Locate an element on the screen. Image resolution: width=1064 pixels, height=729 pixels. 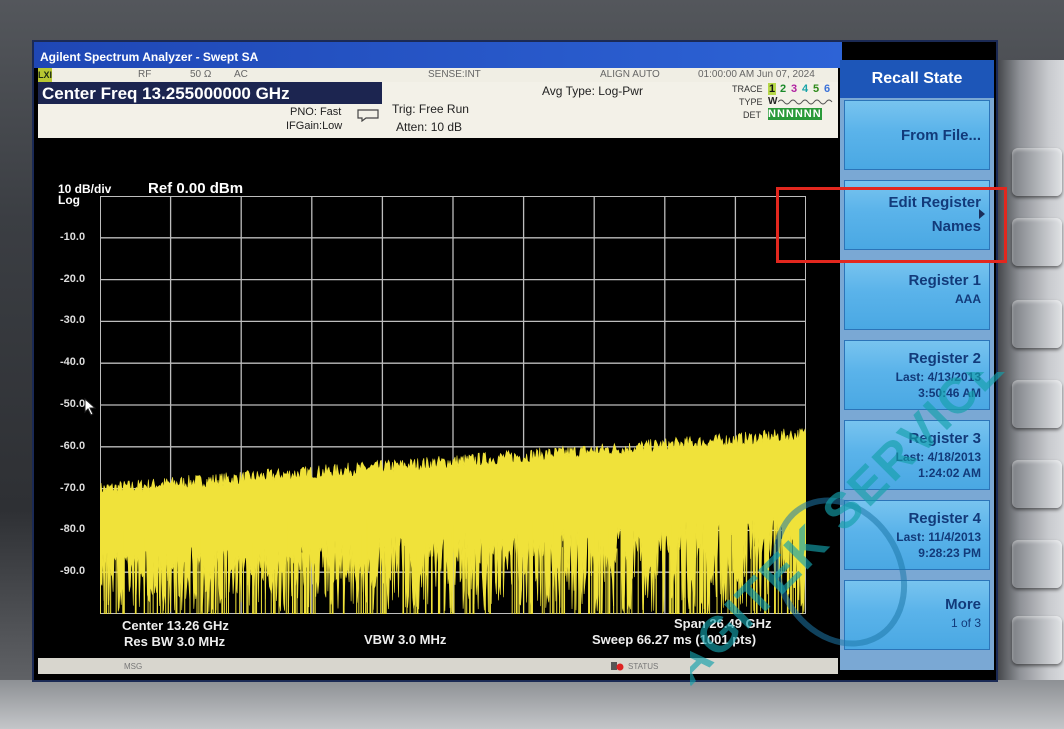
y-axis-label: -10.0 is located at coordinates (73, 236).